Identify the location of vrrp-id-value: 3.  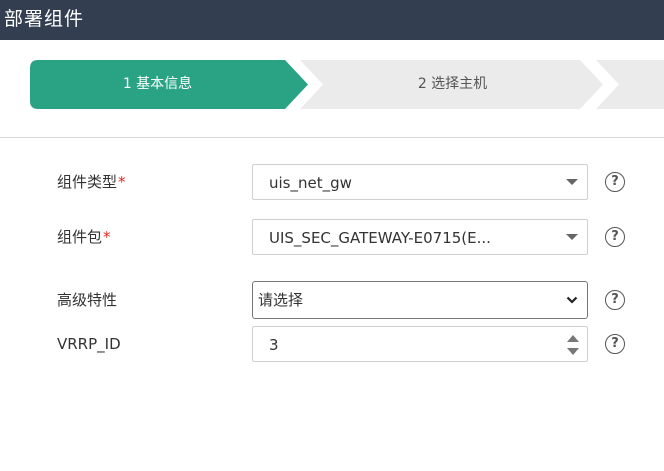
(274, 345).